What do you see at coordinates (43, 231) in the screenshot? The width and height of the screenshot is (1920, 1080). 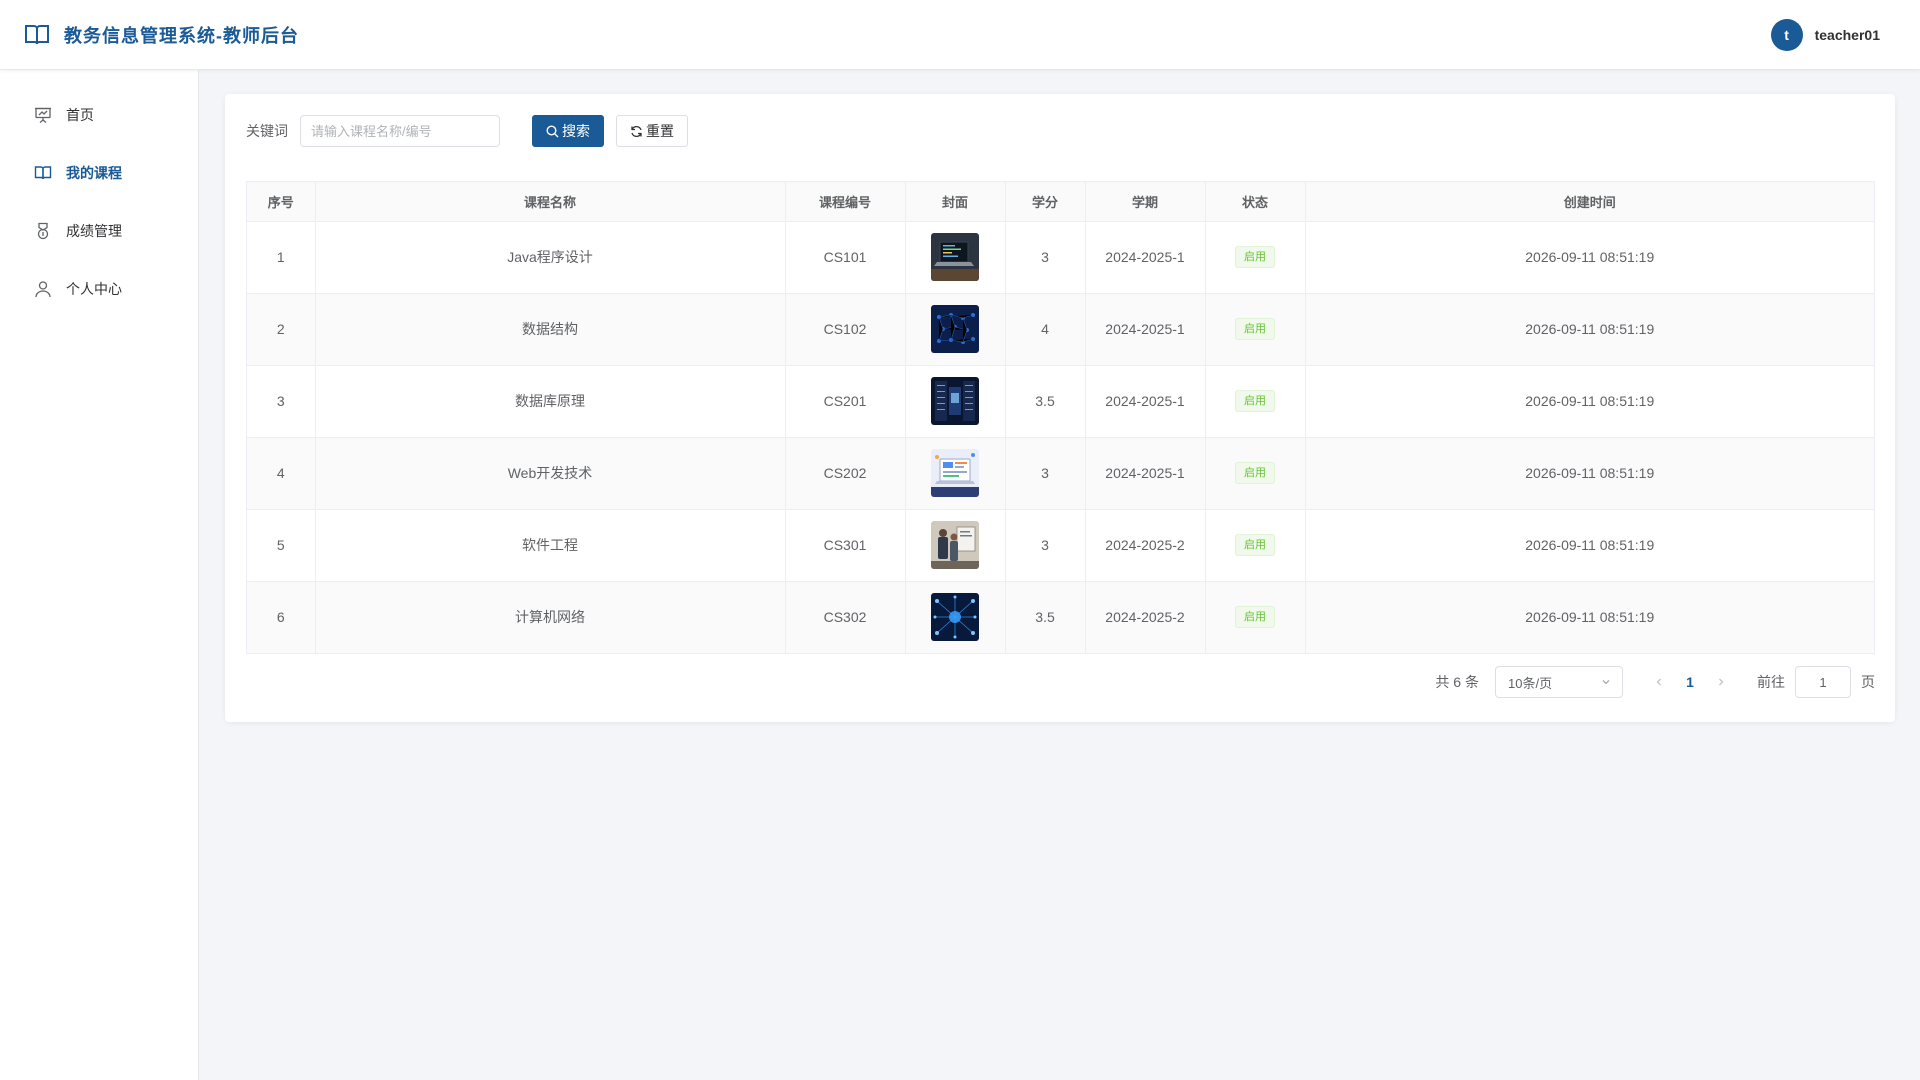 I see `medal-icon` at bounding box center [43, 231].